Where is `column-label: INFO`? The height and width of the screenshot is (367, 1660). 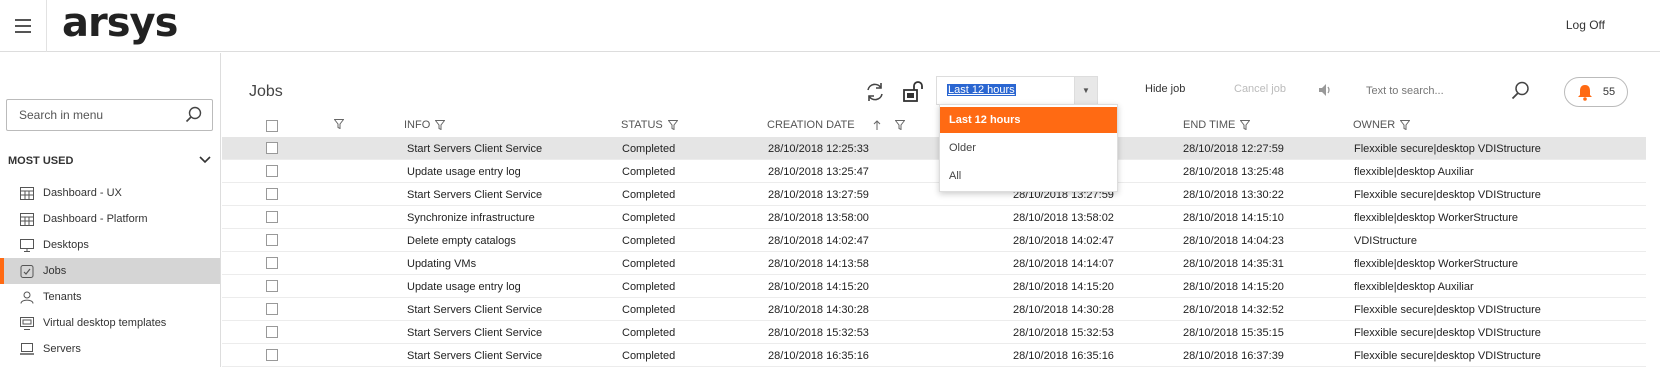
column-label: INFO is located at coordinates (417, 125).